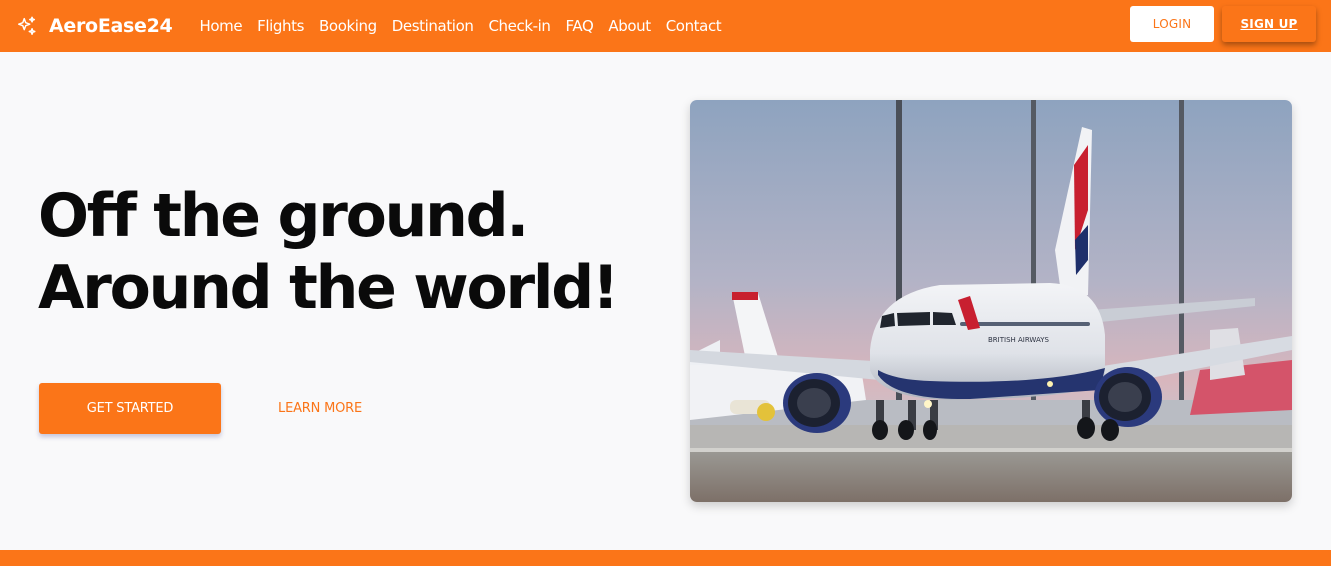  I want to click on svg-text: BRITISH AIRWAYS, so click(1018, 340).